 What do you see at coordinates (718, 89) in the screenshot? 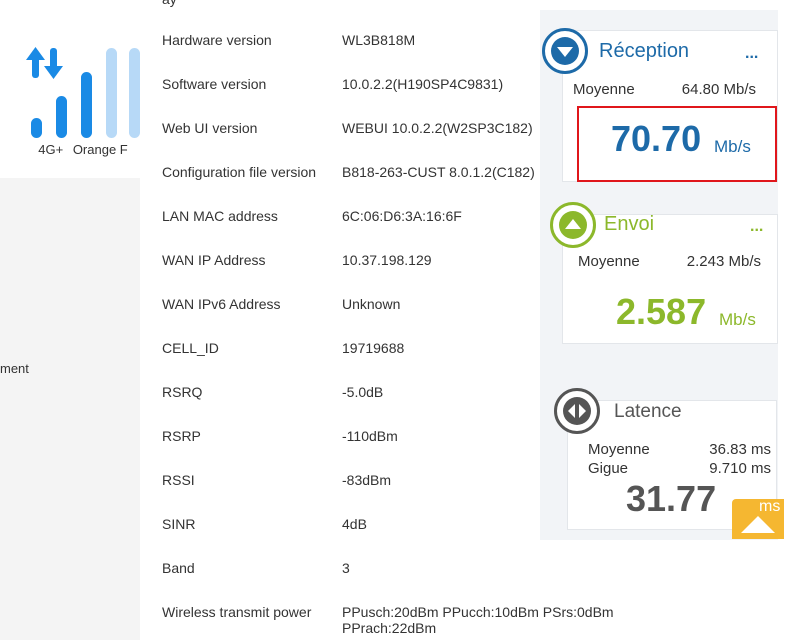
I see `reception-average-value: 64.80 Mb/s` at bounding box center [718, 89].